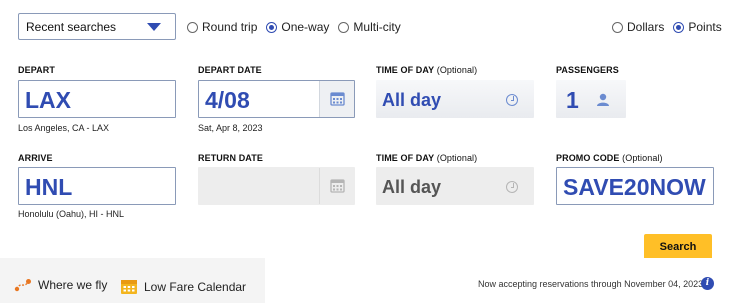 This screenshot has height=303, width=732. Describe the element at coordinates (227, 100) in the screenshot. I see `depart-date-value: 4/08` at that location.